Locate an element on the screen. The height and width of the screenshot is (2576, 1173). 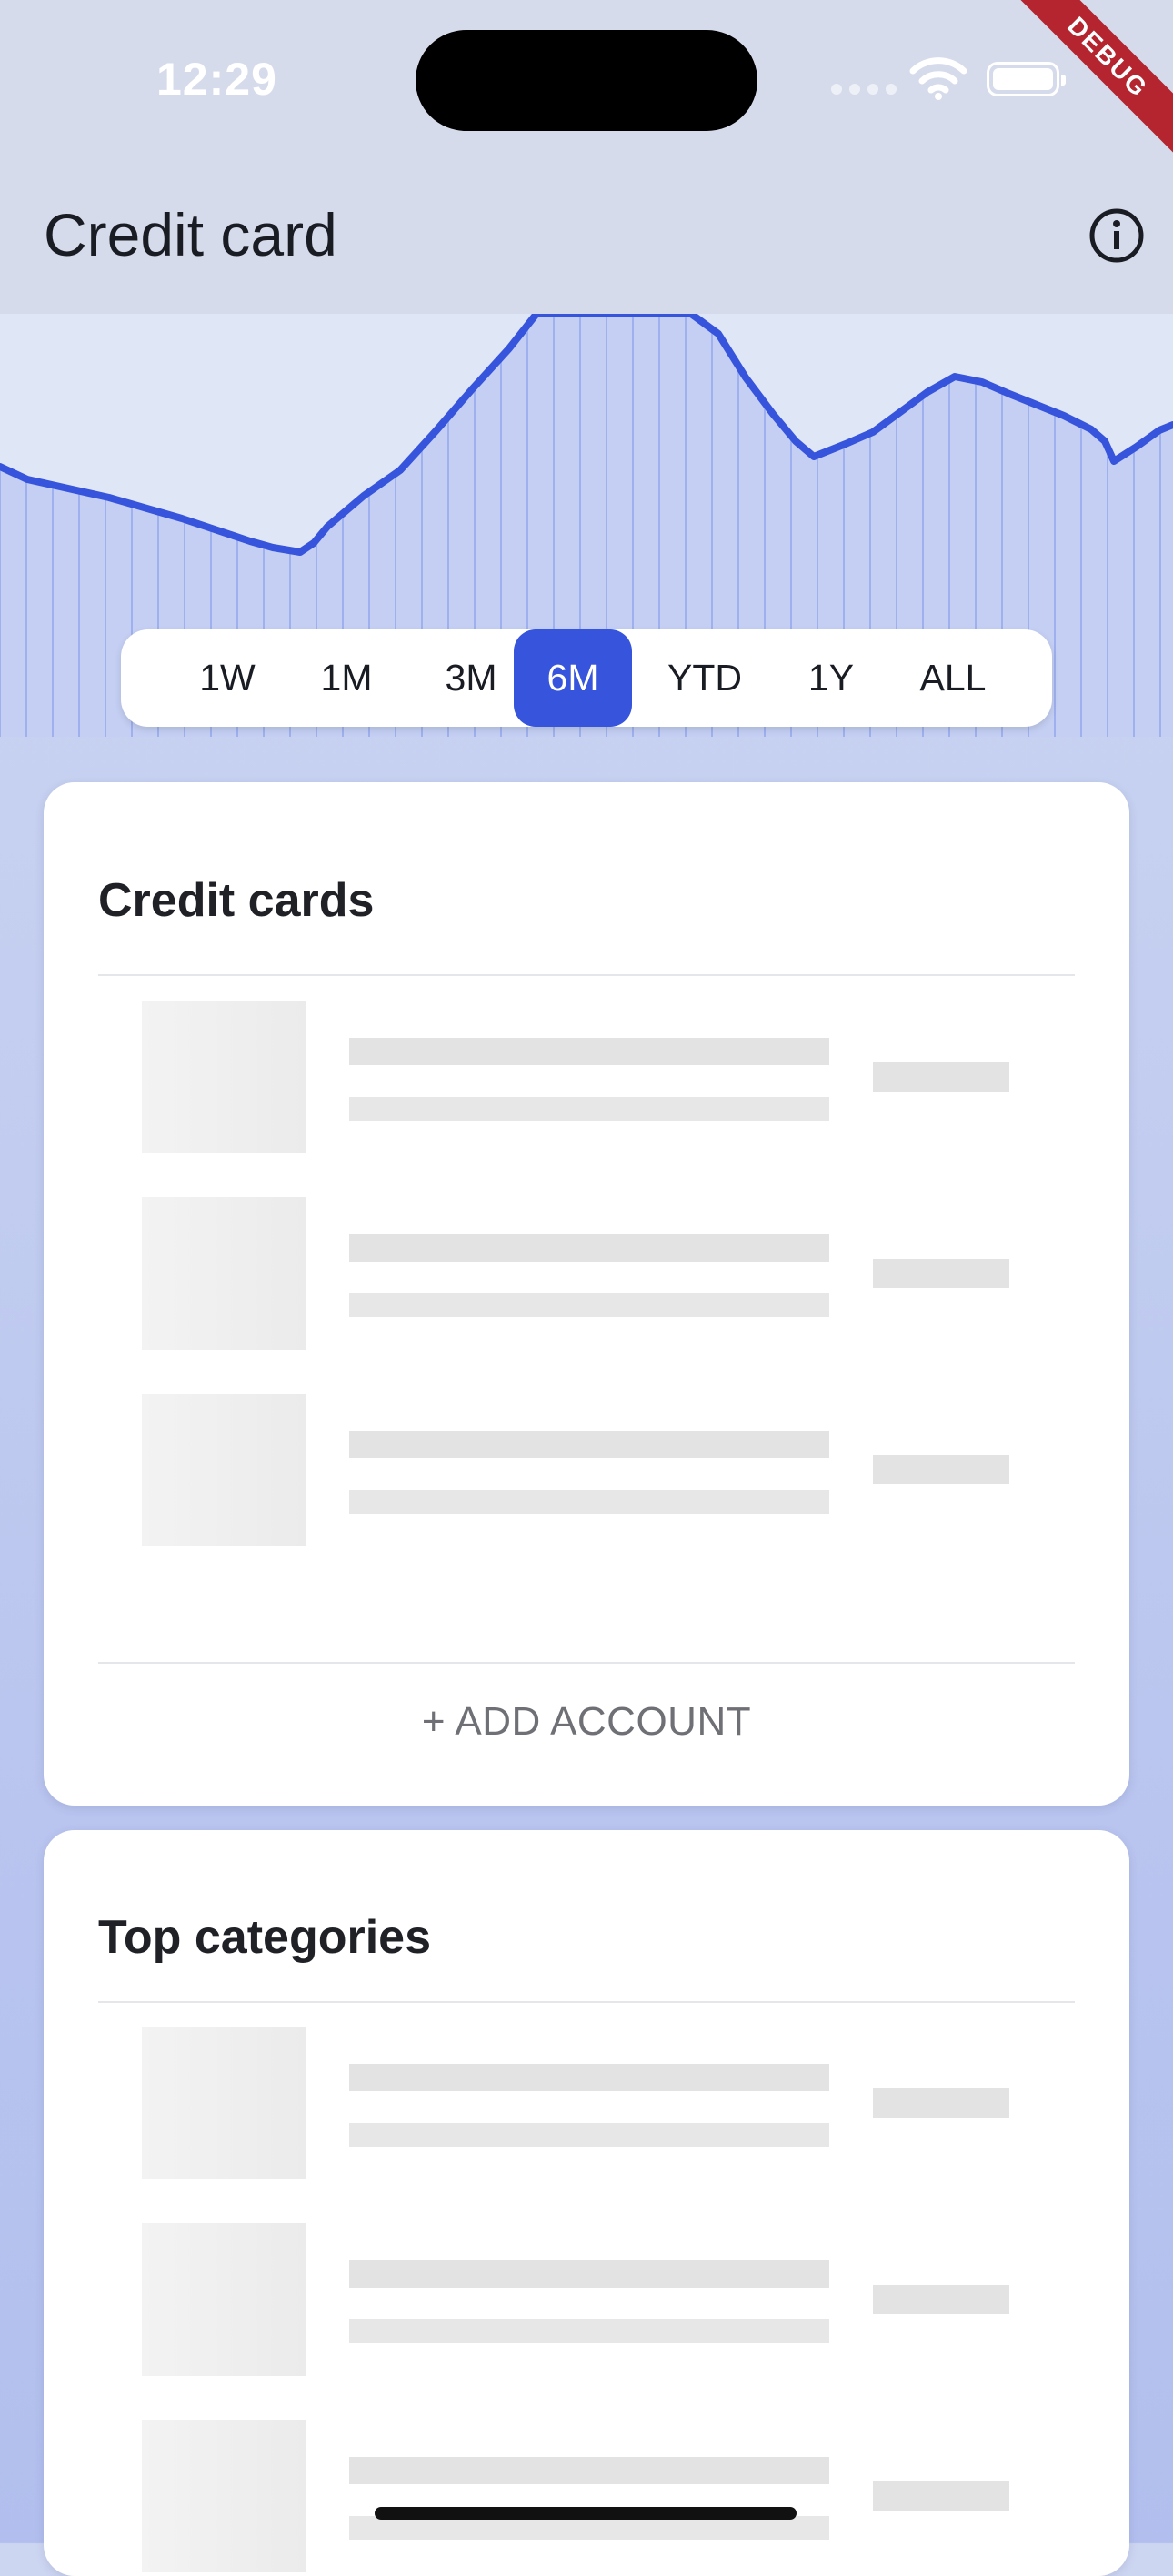
time-range-selector: 1W 1M 3M 6M YTD 1Y ALL is located at coordinates (586, 678).